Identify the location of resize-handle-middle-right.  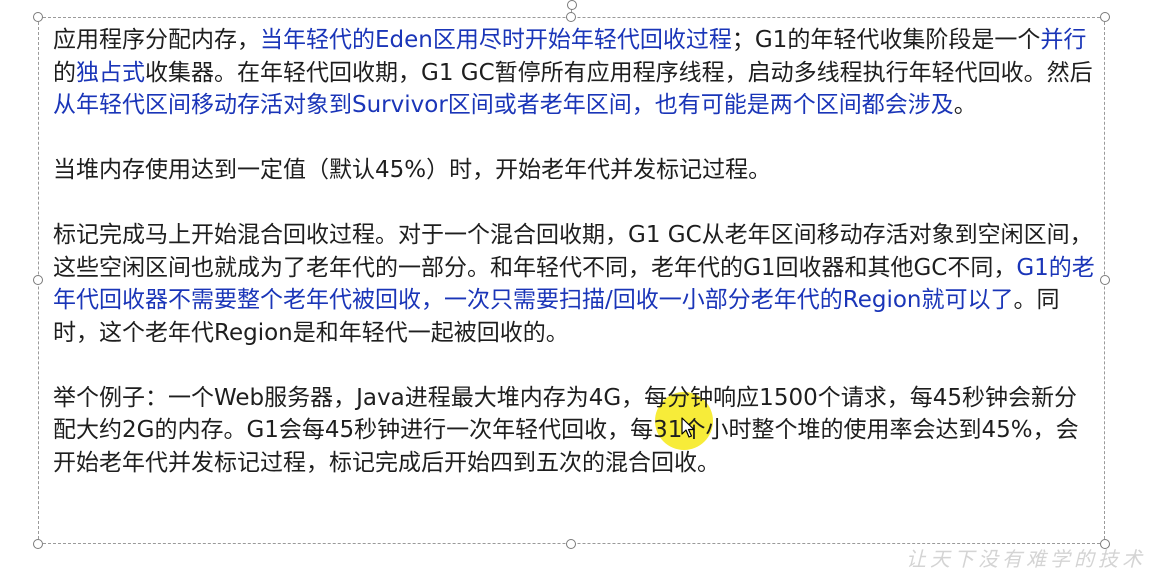
(1105, 280).